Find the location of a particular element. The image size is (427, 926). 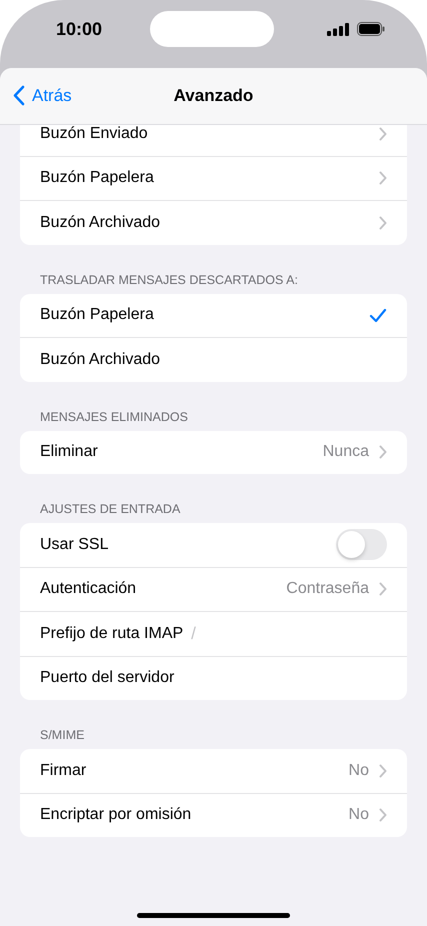

row-label: Prefijo de ruta IMAP is located at coordinates (112, 633).